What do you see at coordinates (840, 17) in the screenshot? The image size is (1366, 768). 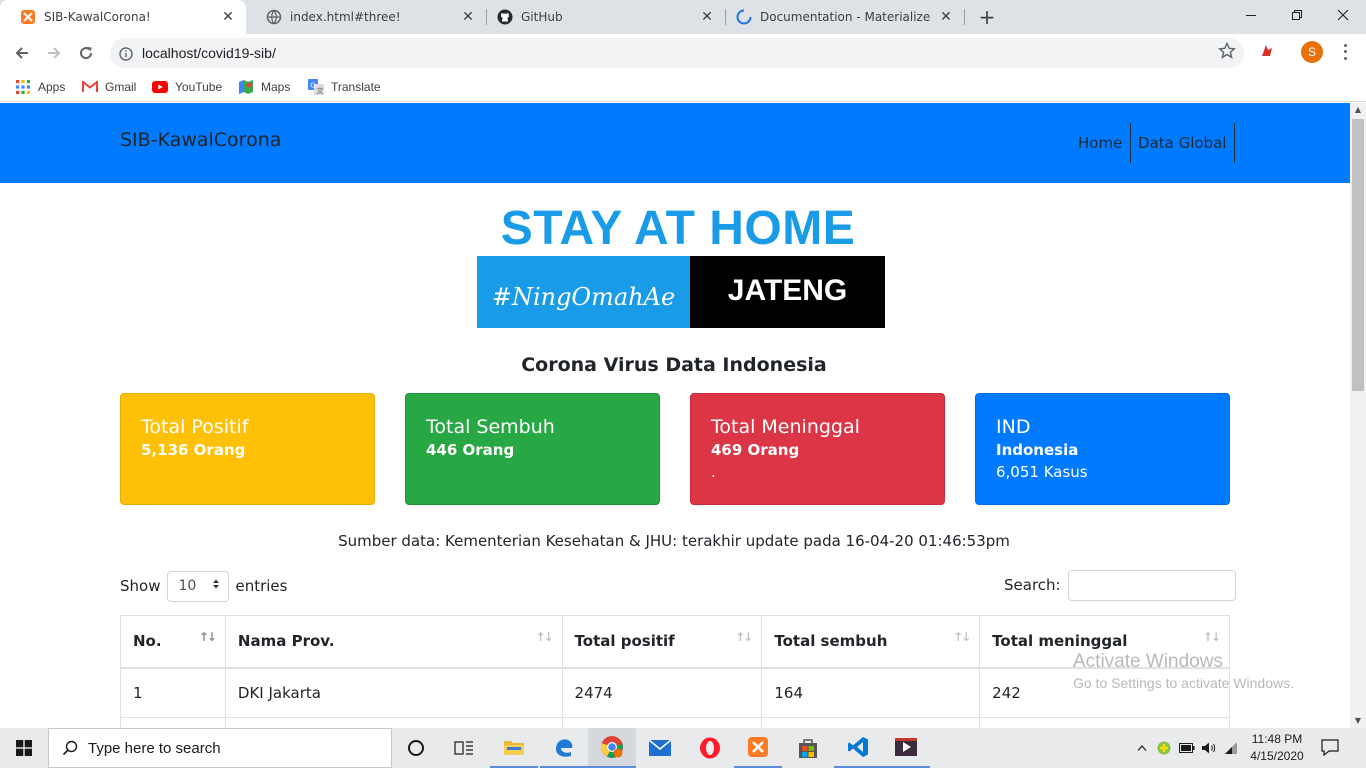 I see `tab-documentation-materialize: Documentation - Materialize ✕` at bounding box center [840, 17].